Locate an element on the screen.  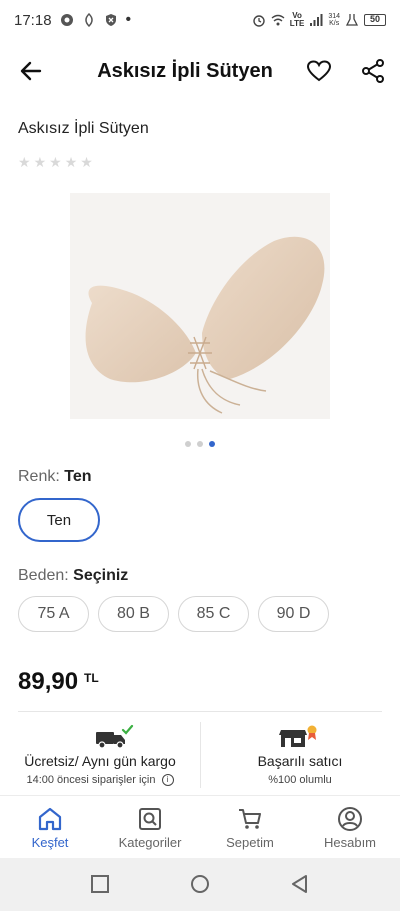
nav-item-kesfet: Keşfet is located at coordinates (50, 825).